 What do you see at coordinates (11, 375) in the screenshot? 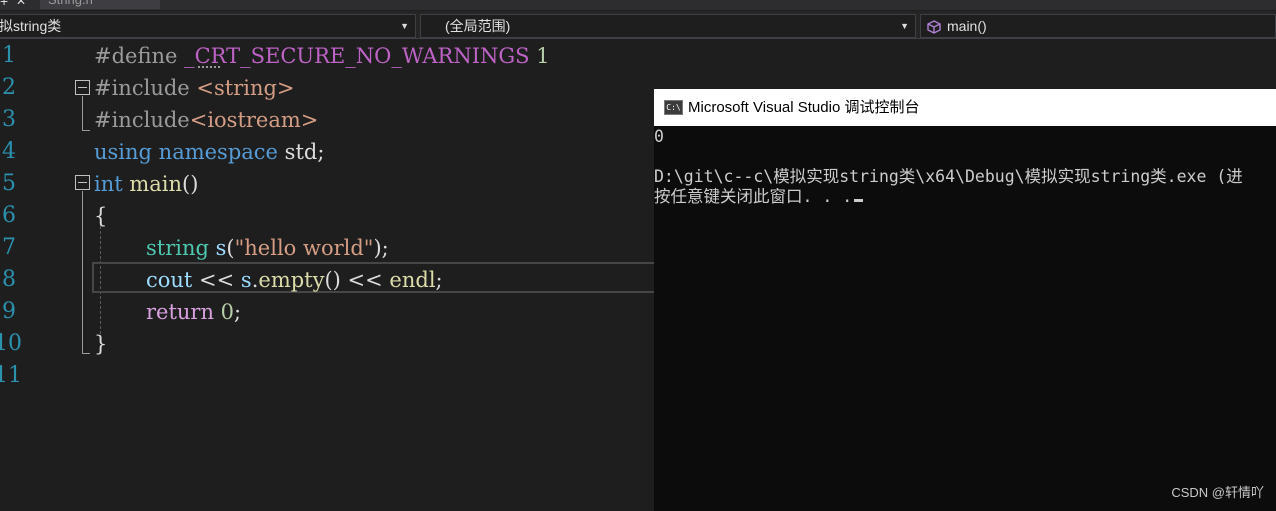
I see `line-number: 11` at bounding box center [11, 375].